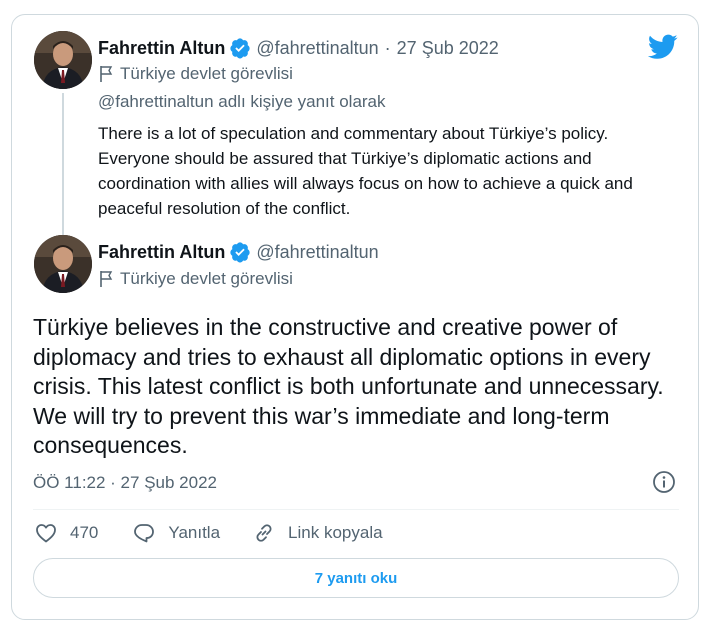 The height and width of the screenshot is (638, 718). What do you see at coordinates (46, 533) in the screenshot?
I see `heart-icon` at bounding box center [46, 533].